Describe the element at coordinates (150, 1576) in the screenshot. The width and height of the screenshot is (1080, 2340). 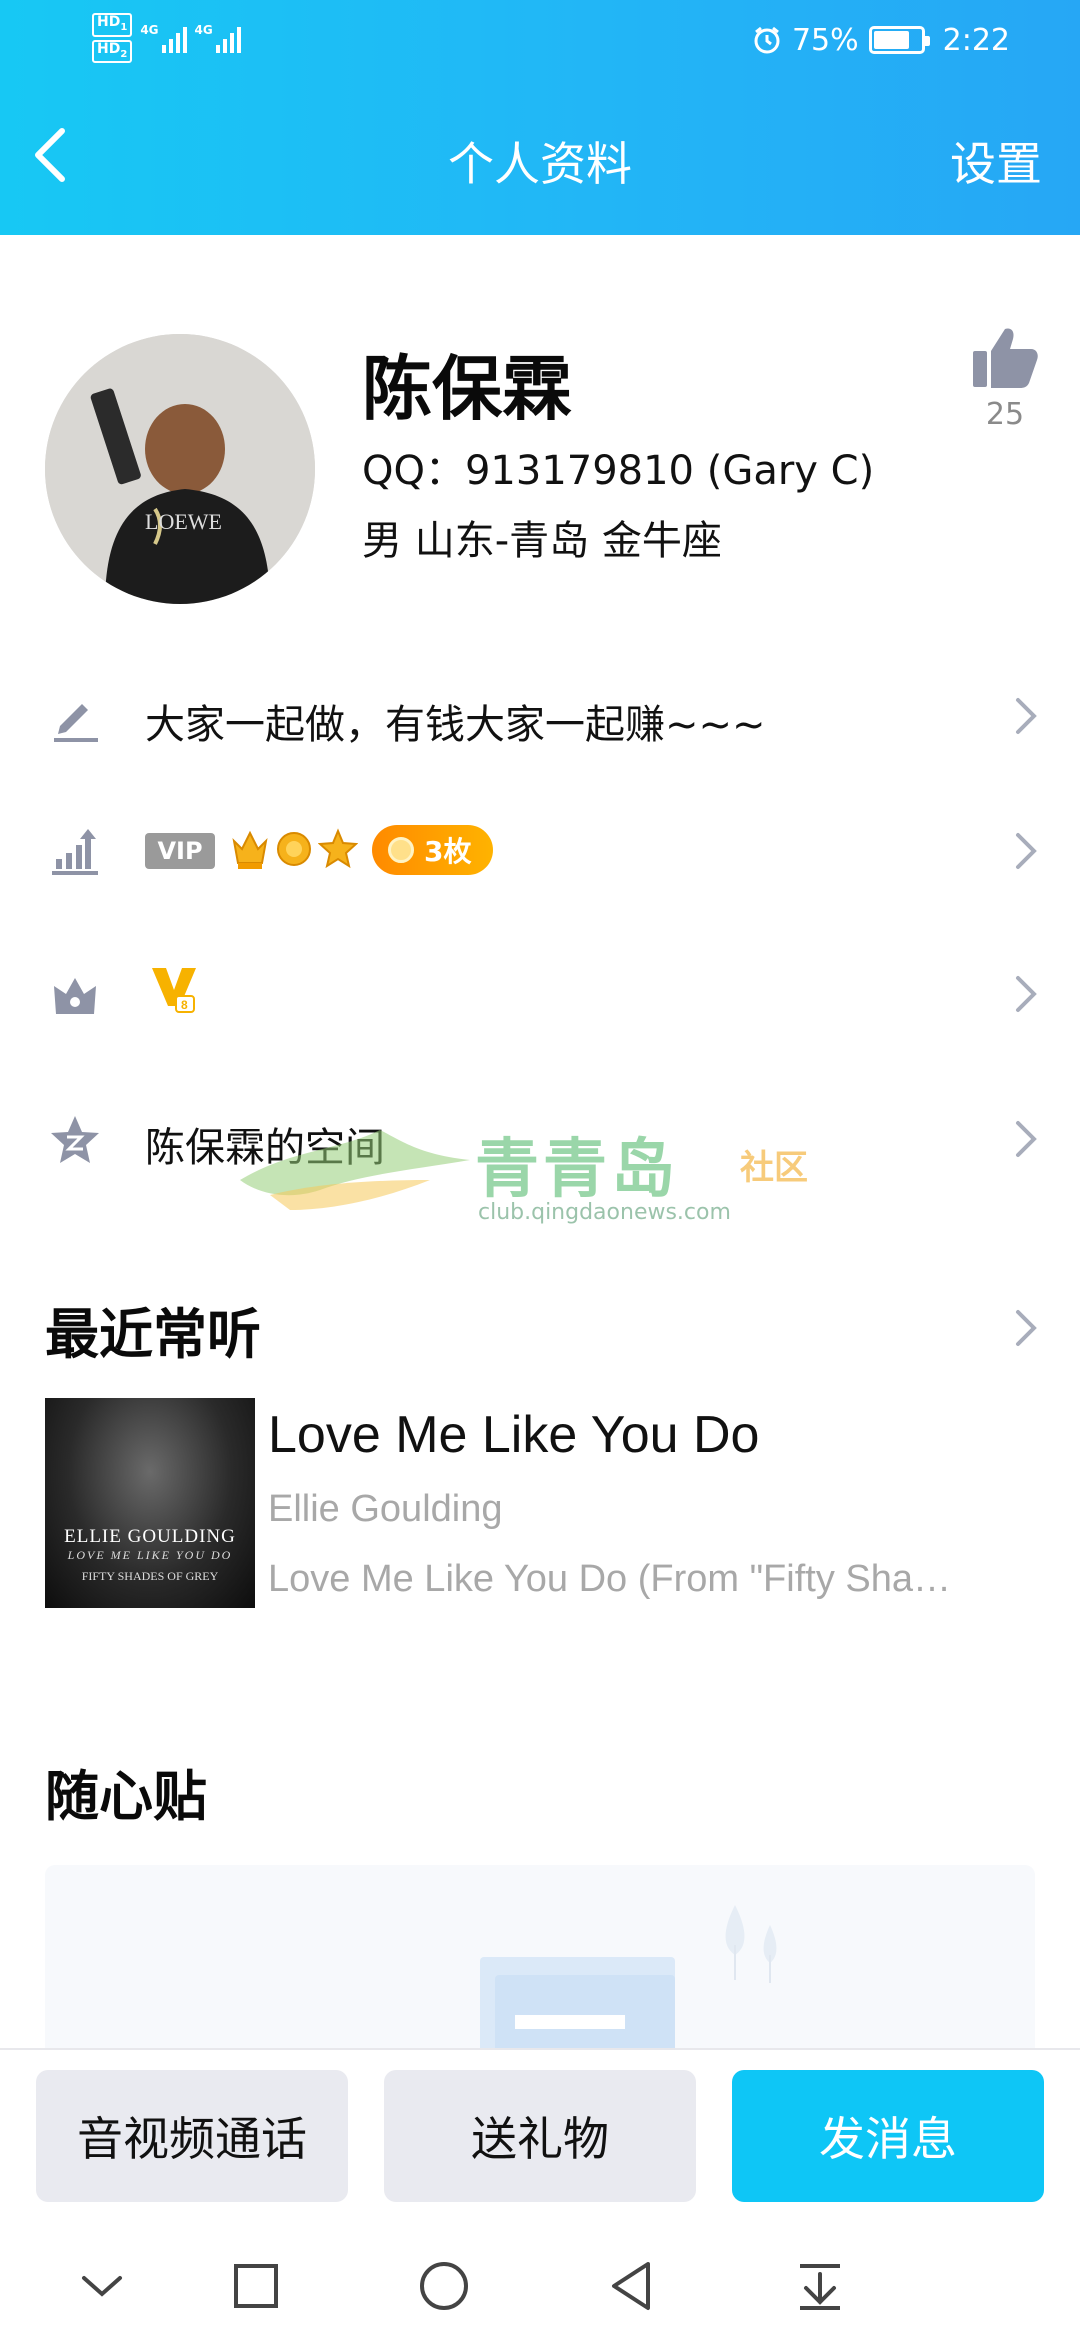
I see `album-cover-film: FIFTY SHADES OF GREY` at that location.